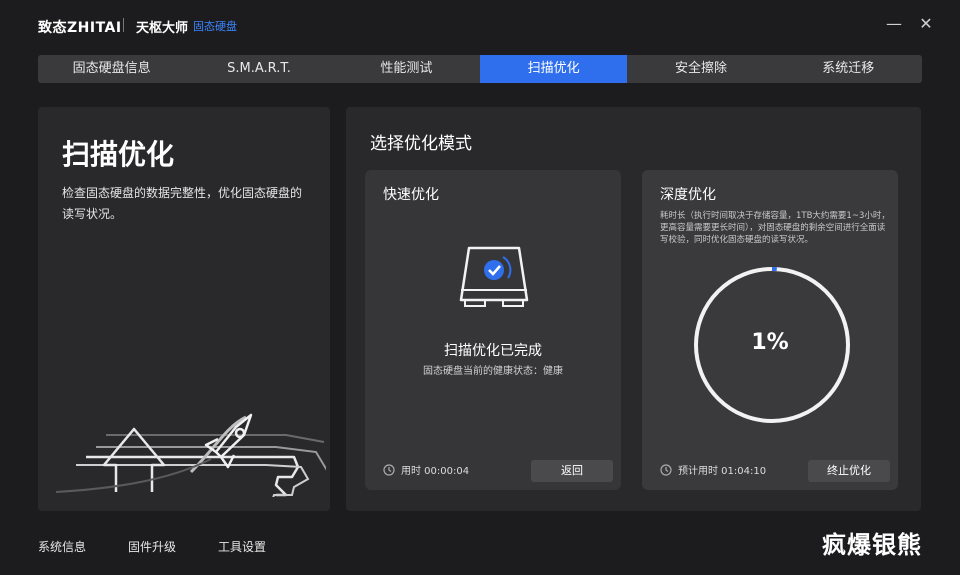 This screenshot has width=960, height=575. What do you see at coordinates (182, 203) in the screenshot?
I see `page-description: 检查固态硬盘的数据完整性，优化固态硬盘的读写状况。` at bounding box center [182, 203].